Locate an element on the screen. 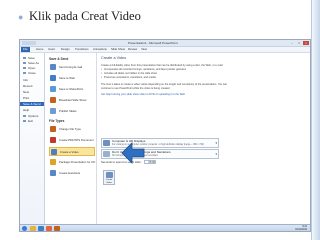  nav-options: Options is located at coordinates (30, 116).